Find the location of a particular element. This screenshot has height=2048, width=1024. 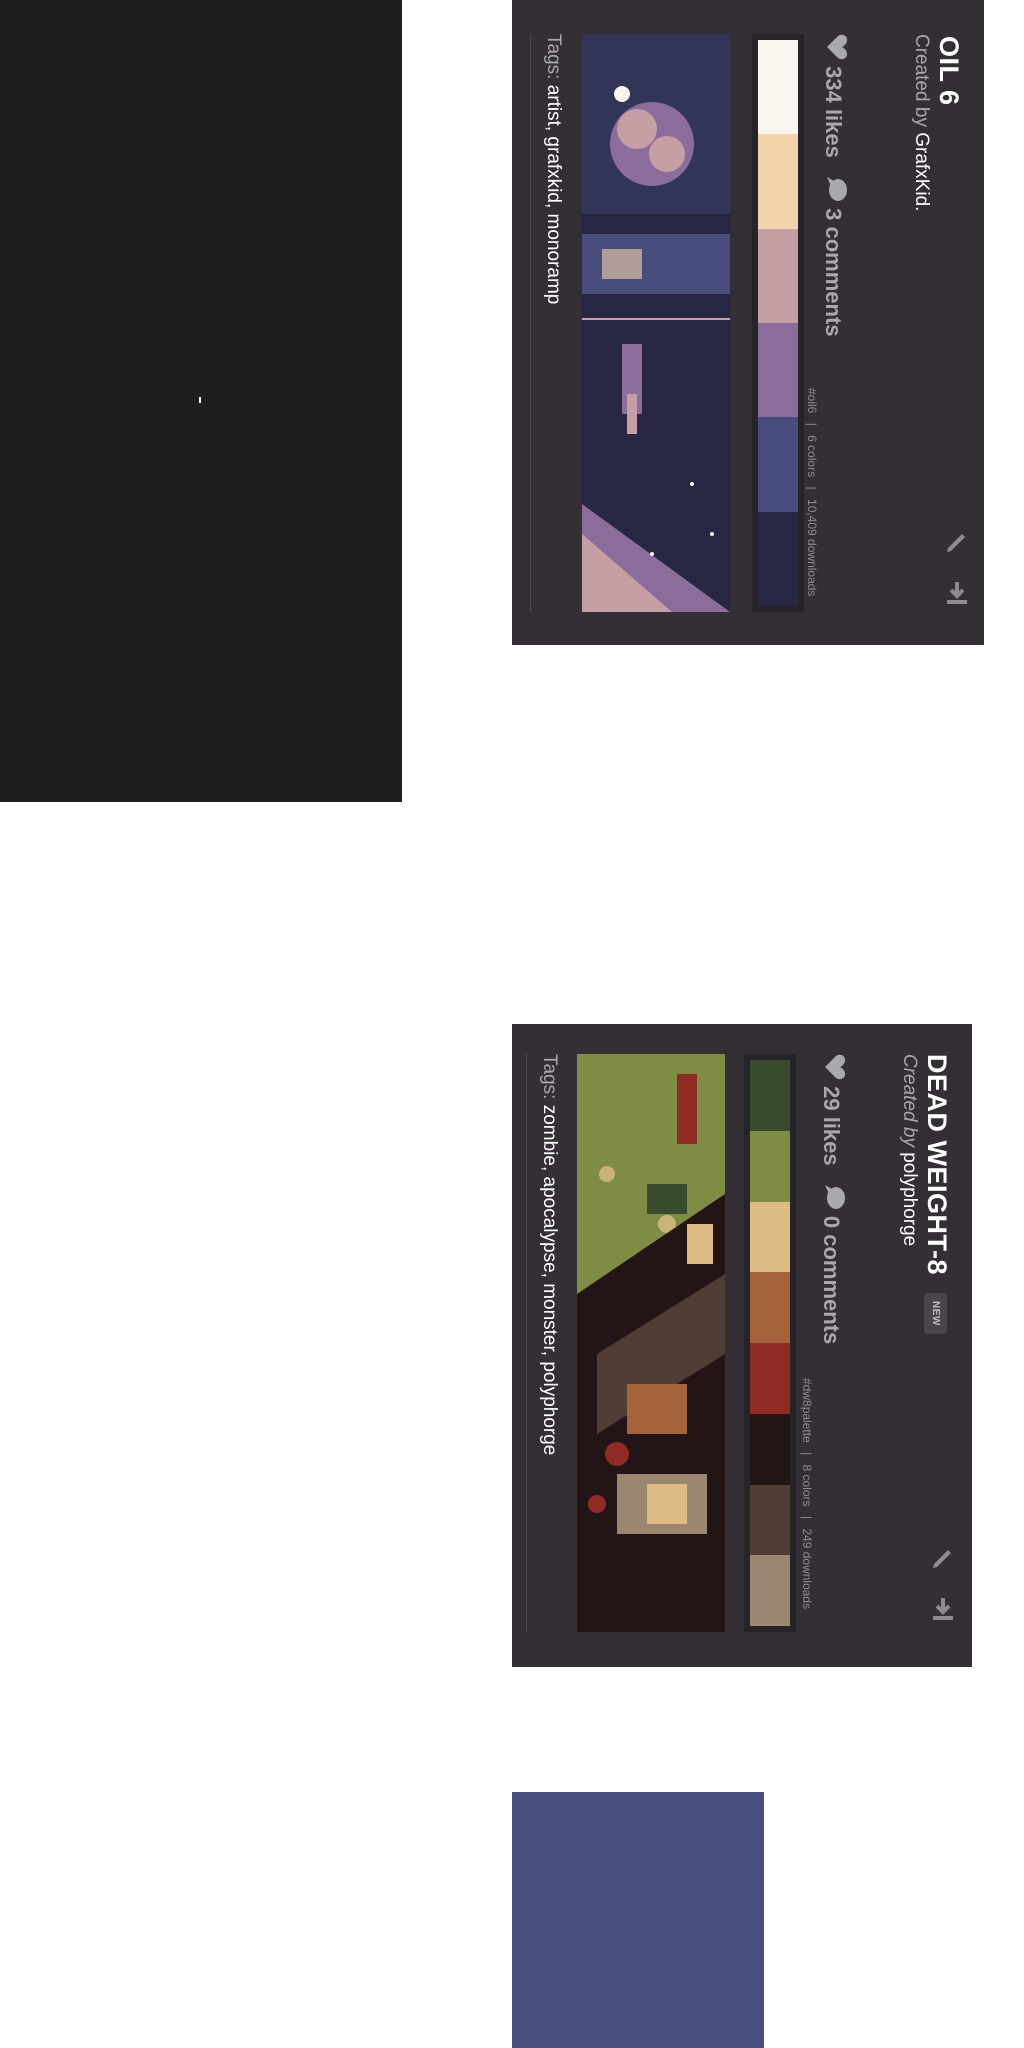

palette-tags: Tags: artist, grafxkid, monoramp is located at coordinates (553, 169).